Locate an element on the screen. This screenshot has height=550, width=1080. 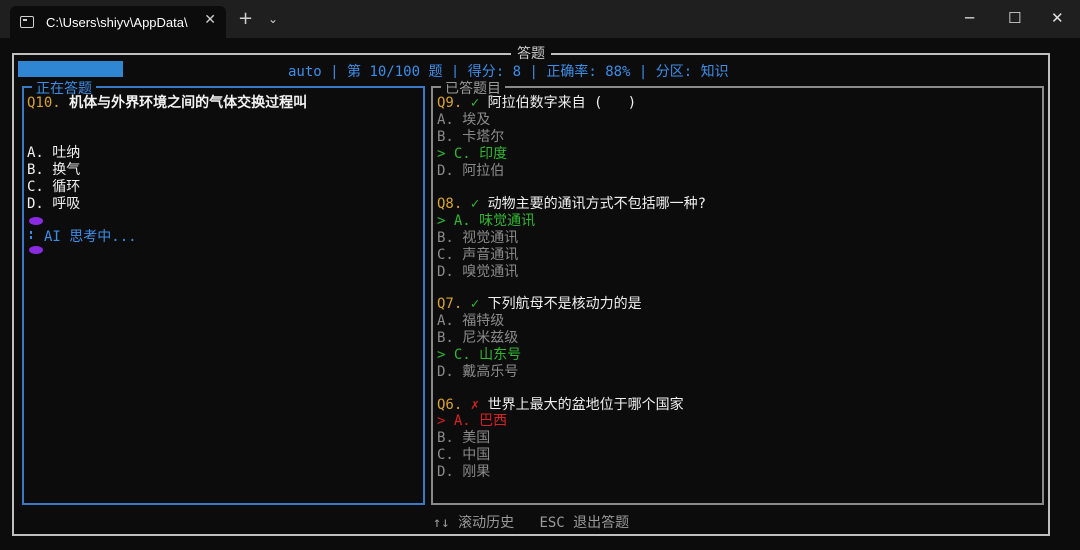
category-label: 分区: 知识 is located at coordinates (692, 72).